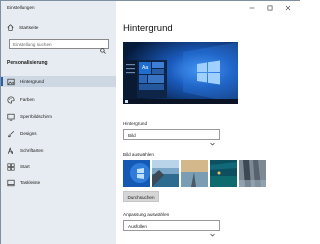 Image resolution: width=320 pixels, height=244 pixels. Describe the element at coordinates (58, 81) in the screenshot. I see `sidebar-item-hintergrund: Hintergrund` at that location.